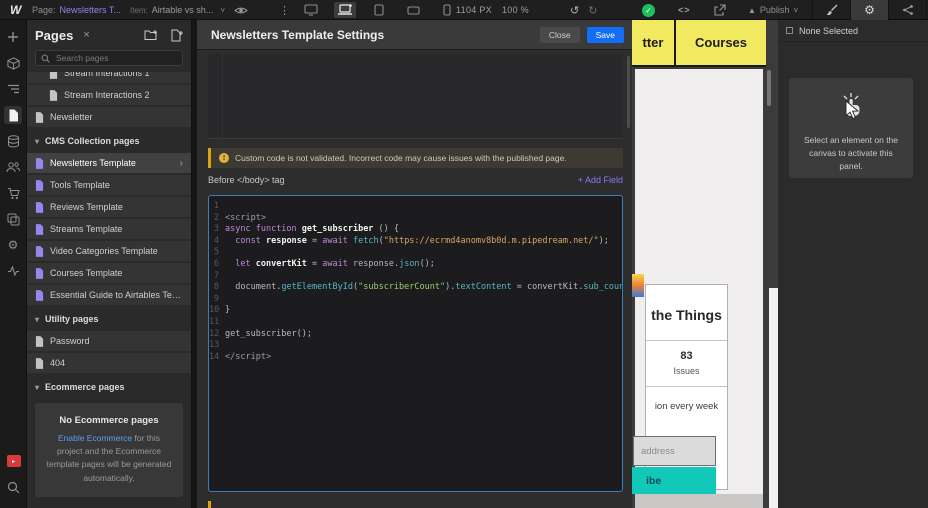  I want to click on users-button, so click(13, 167).